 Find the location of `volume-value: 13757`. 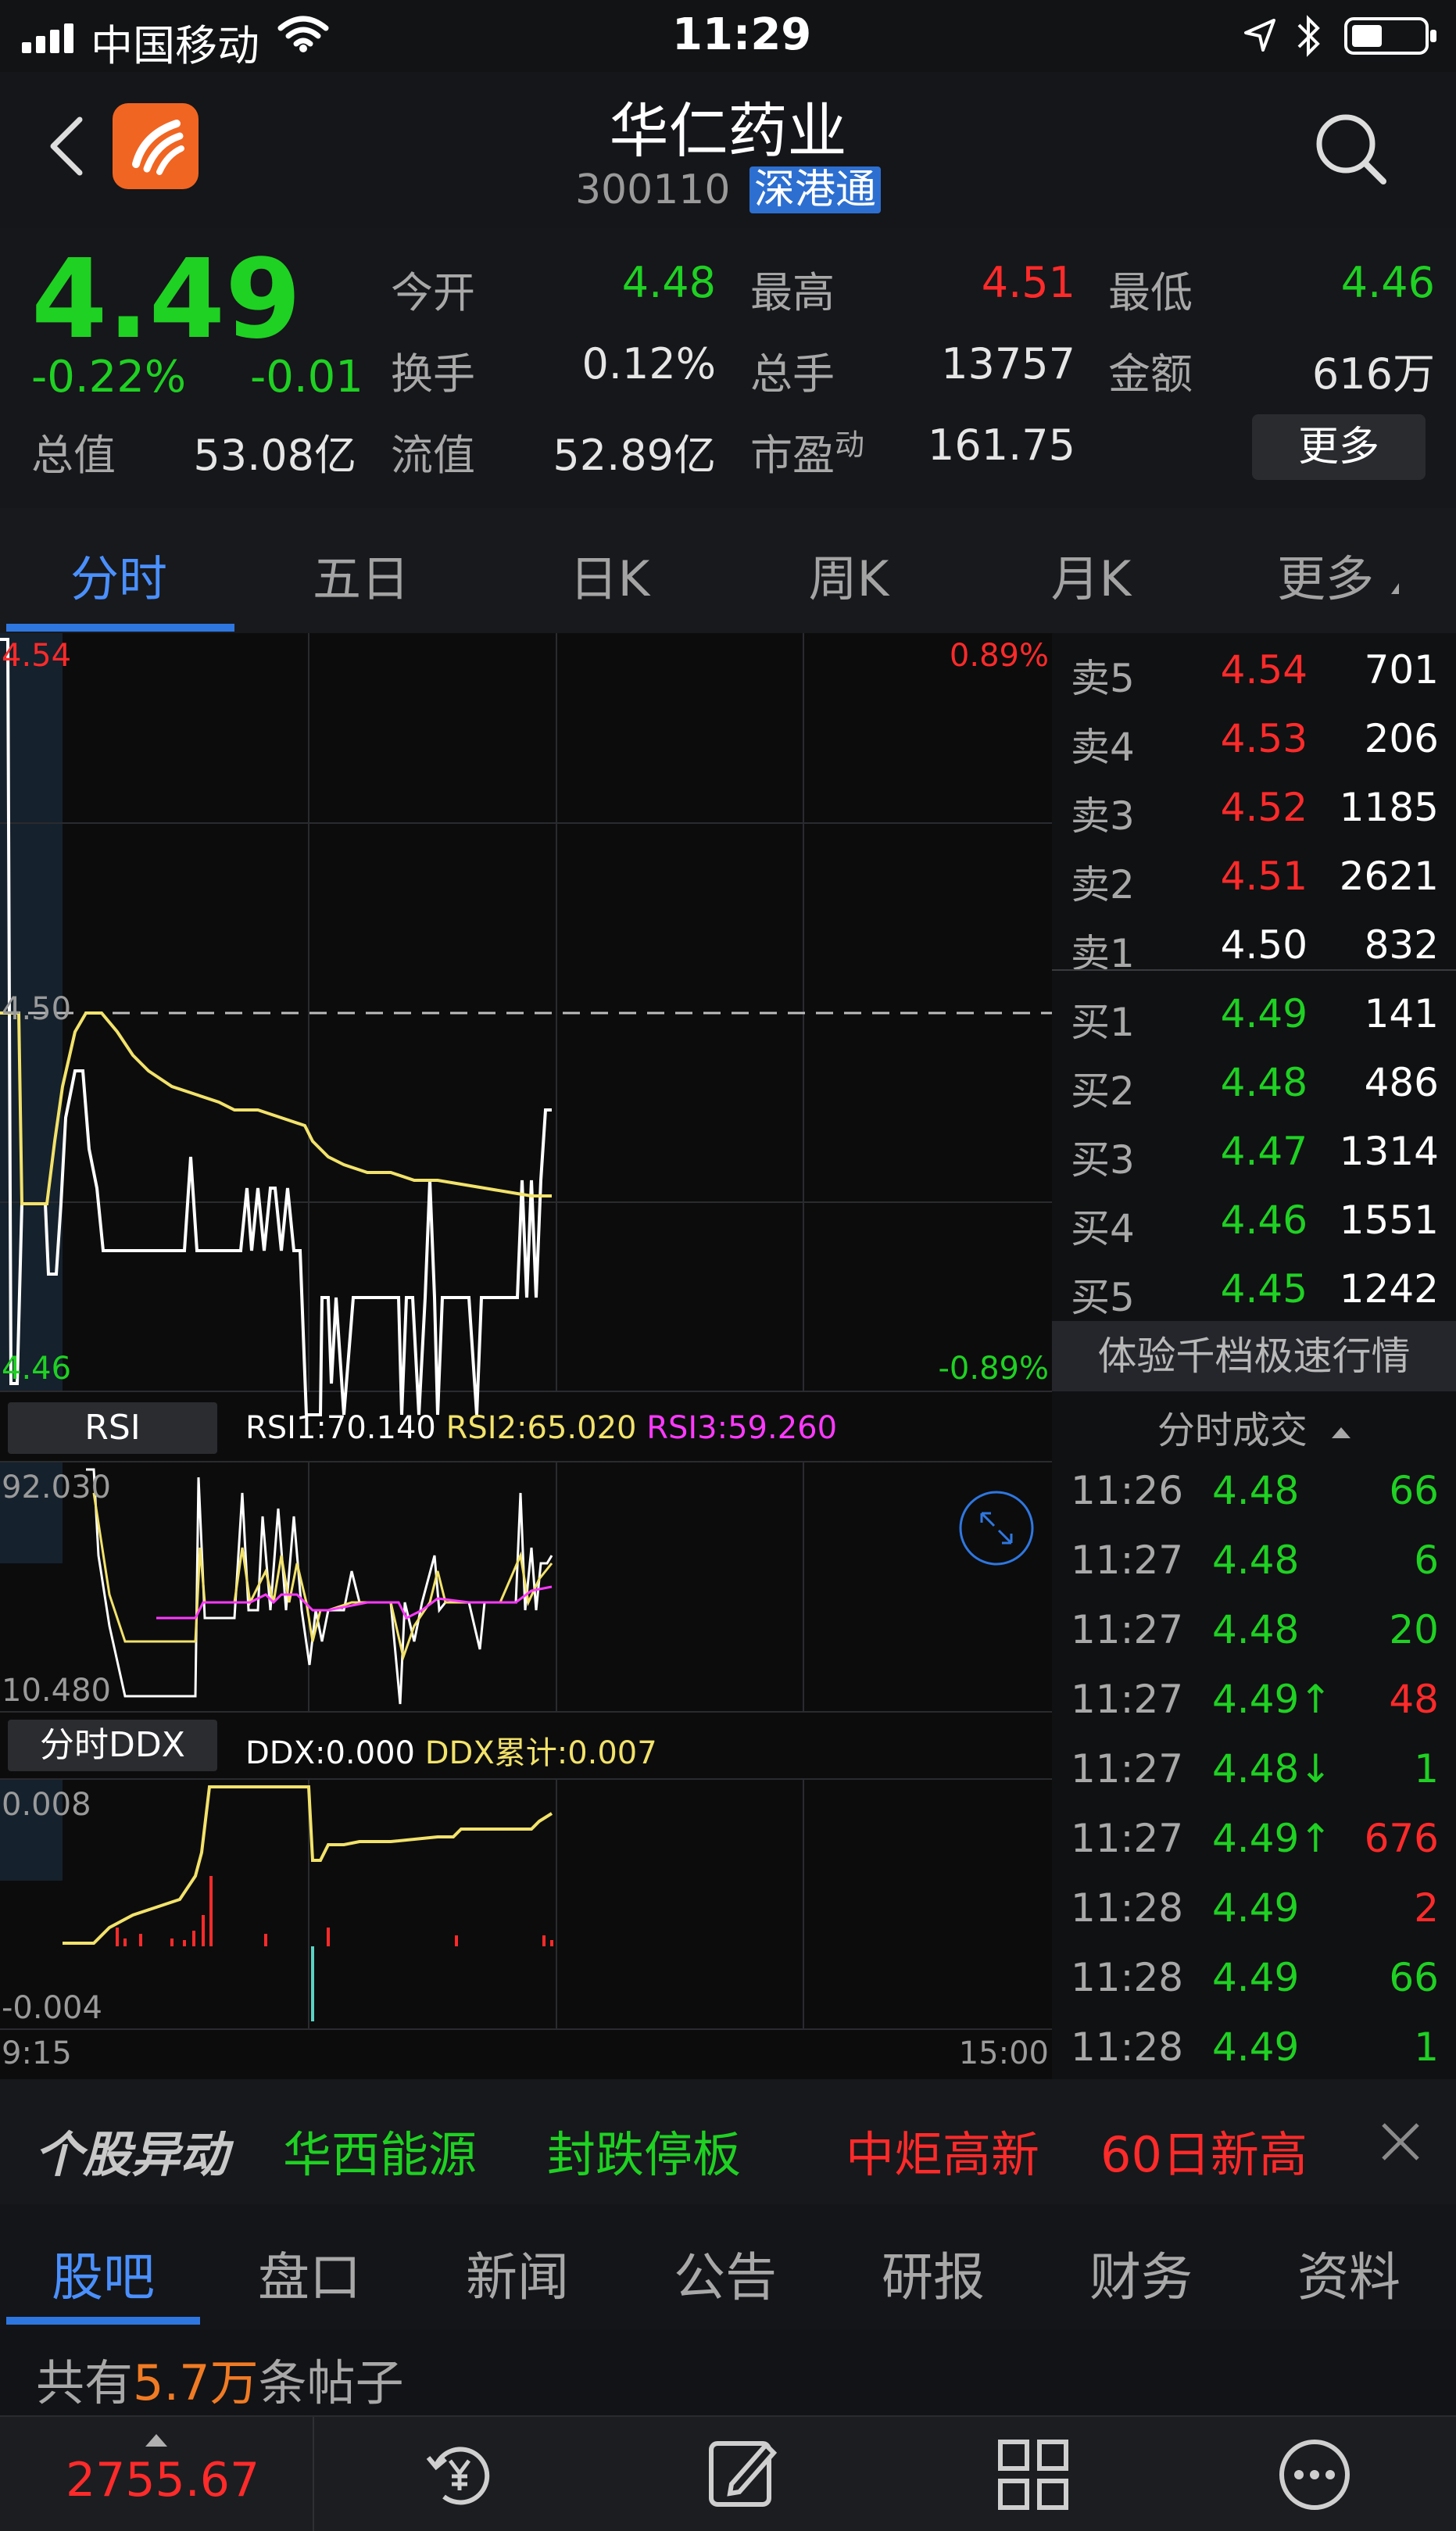

volume-value: 13757 is located at coordinates (1008, 364).